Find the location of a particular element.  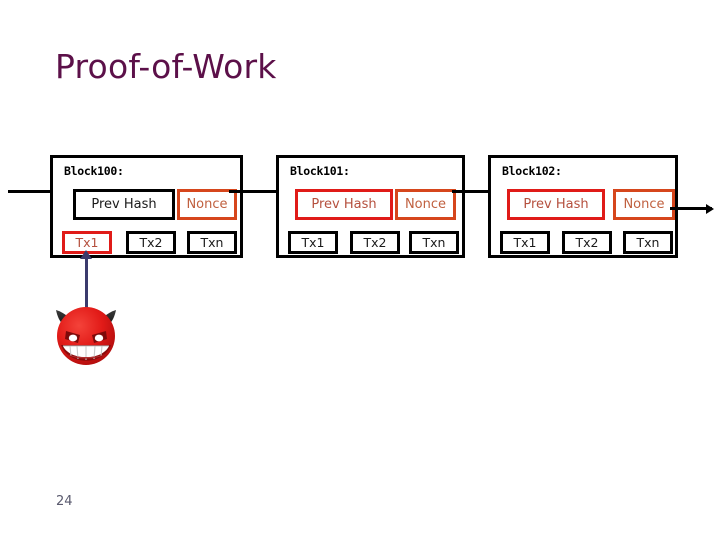

block-101-tx-n-label: Txn is located at coordinates (434, 242).